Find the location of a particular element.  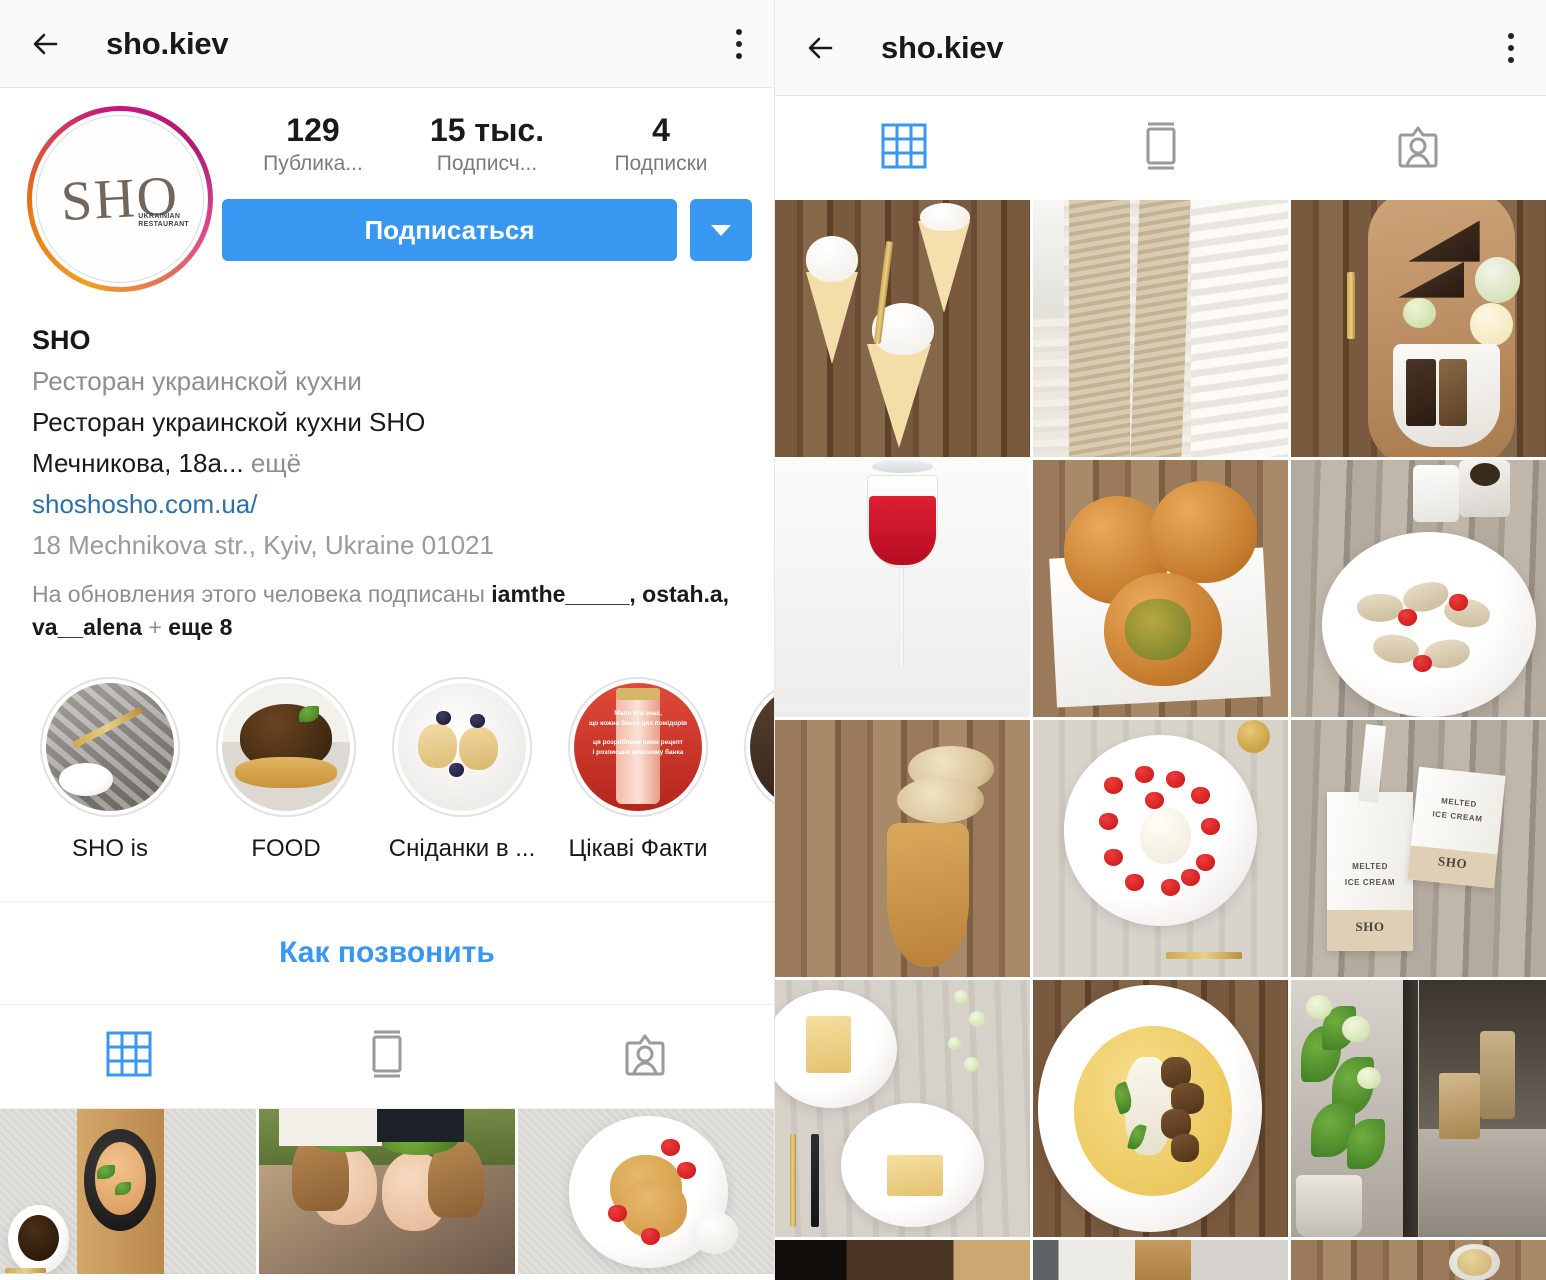

action-buttons: Подписаться is located at coordinates (487, 230).